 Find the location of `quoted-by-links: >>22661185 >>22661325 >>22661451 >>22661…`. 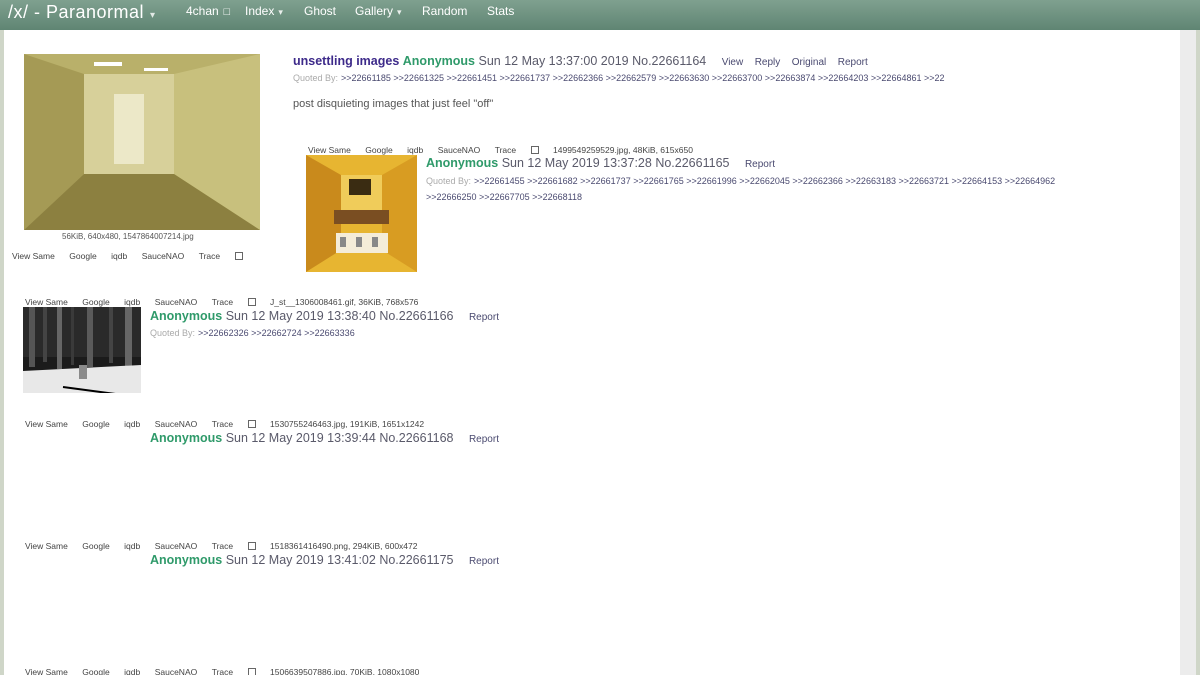

quoted-by-links: >>22661185 >>22661325 >>22661451 >>22661… is located at coordinates (642, 78).